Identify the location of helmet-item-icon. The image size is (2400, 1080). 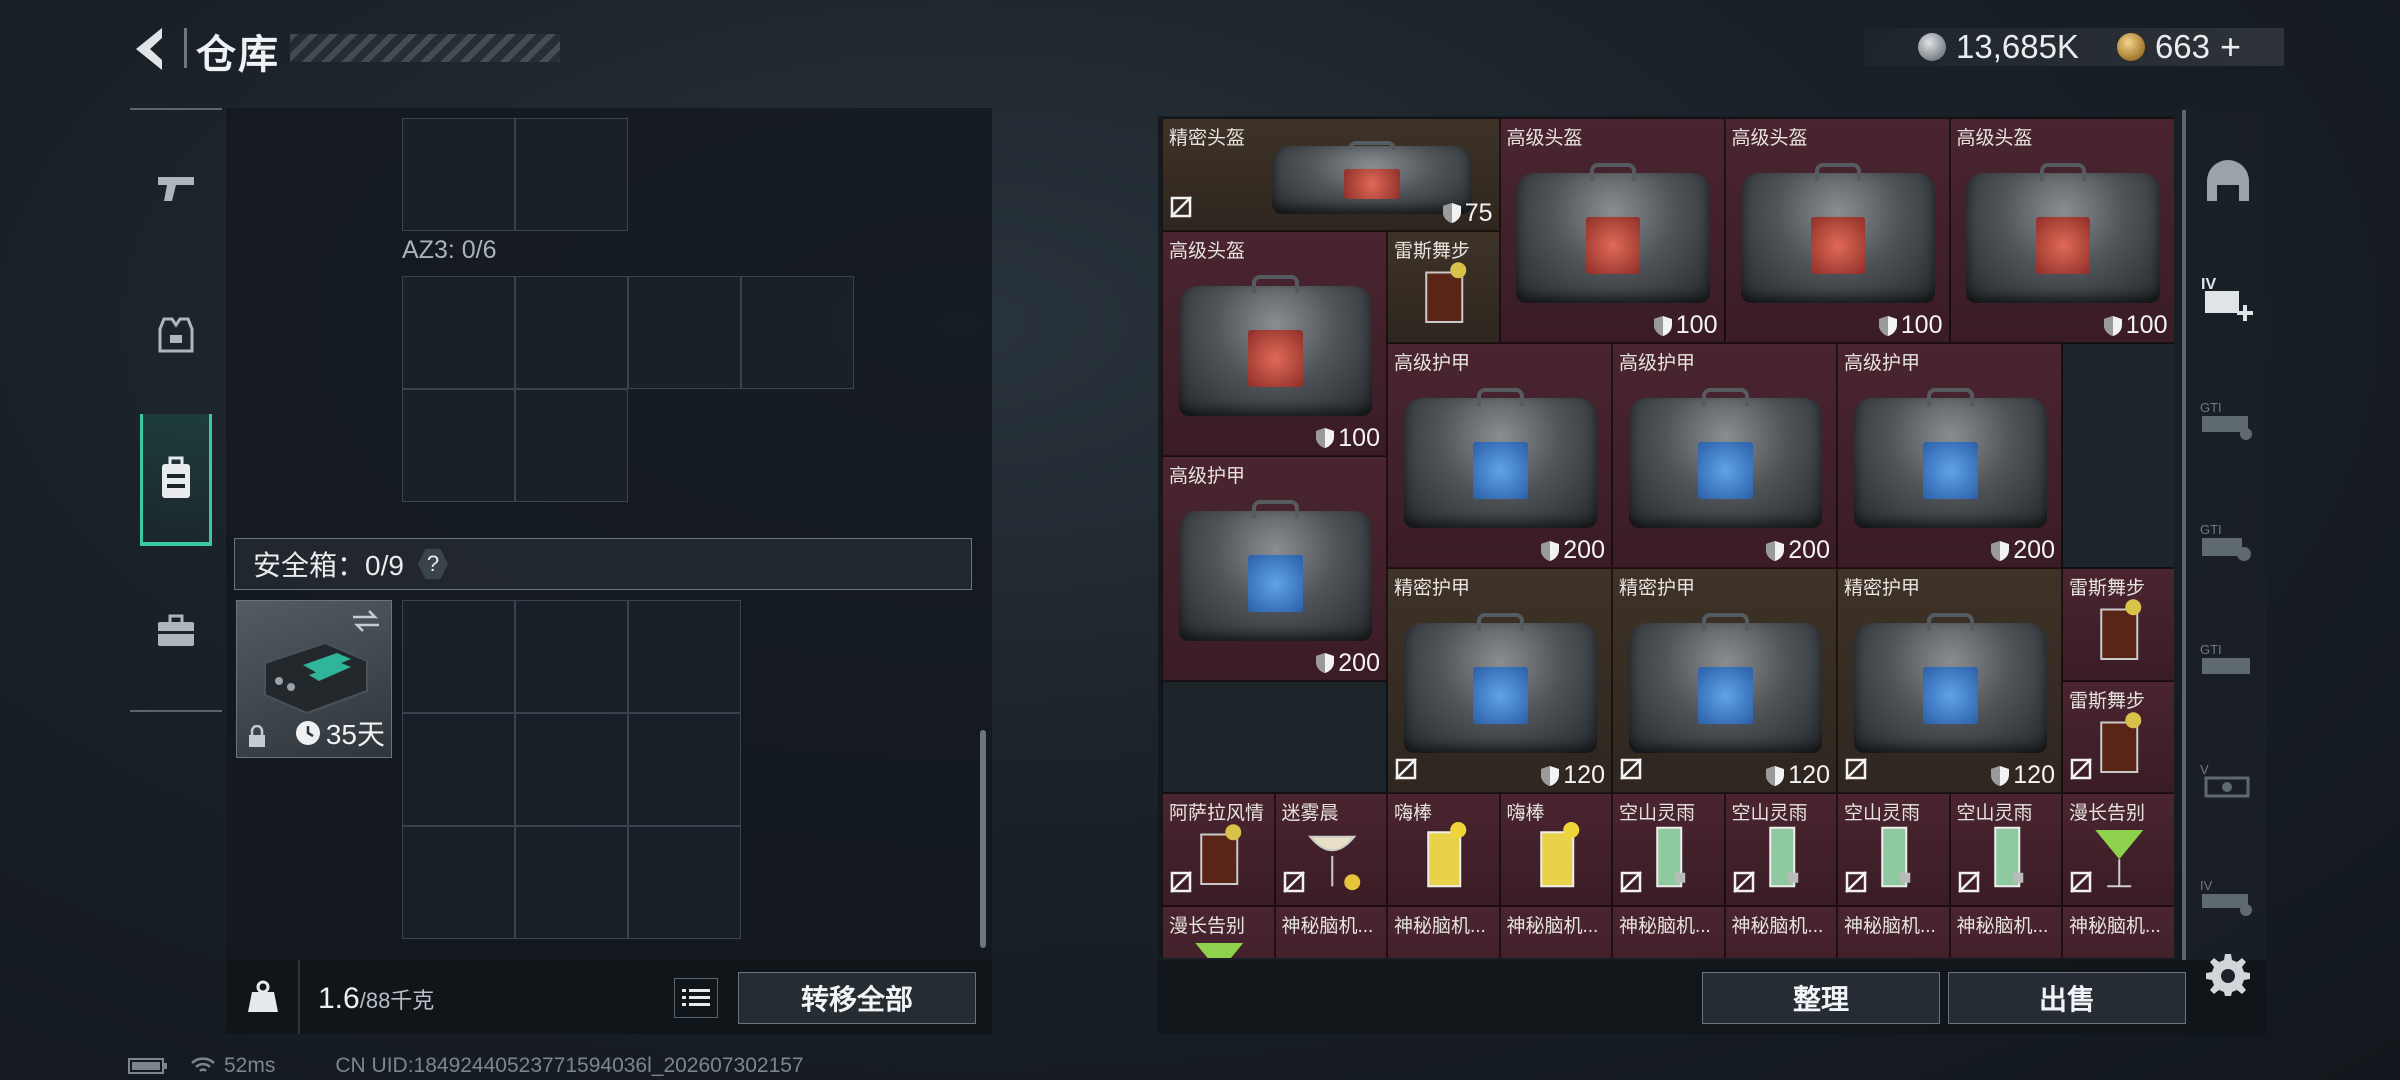
(2063, 232).